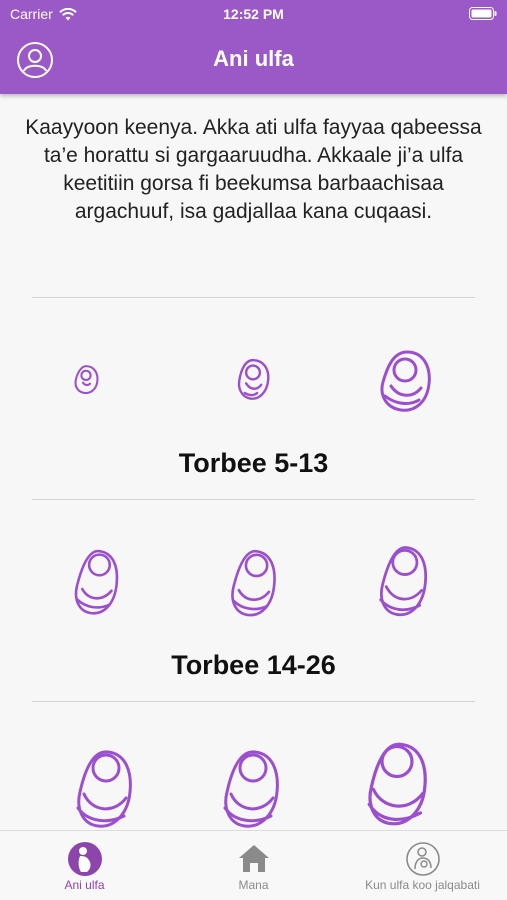 The height and width of the screenshot is (900, 507). What do you see at coordinates (253, 58) in the screenshot?
I see `page-title: Ani ulfa` at bounding box center [253, 58].